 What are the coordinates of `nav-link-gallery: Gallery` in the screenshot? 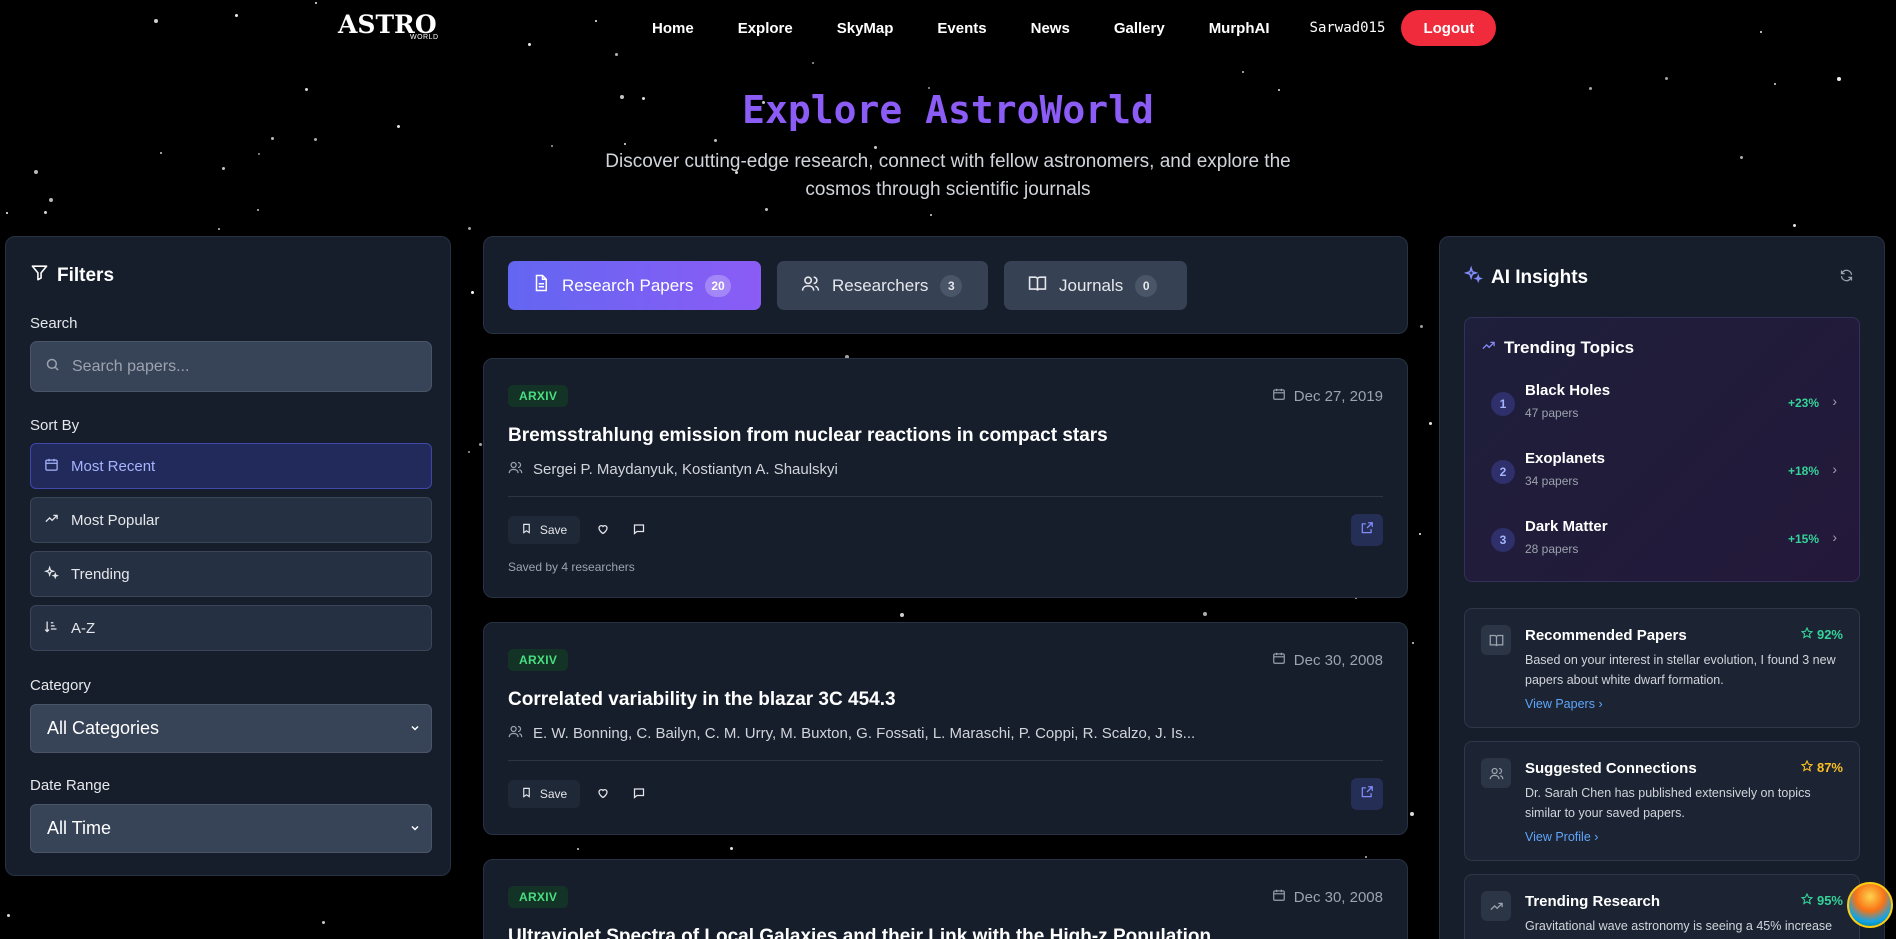 It's located at (1139, 28).